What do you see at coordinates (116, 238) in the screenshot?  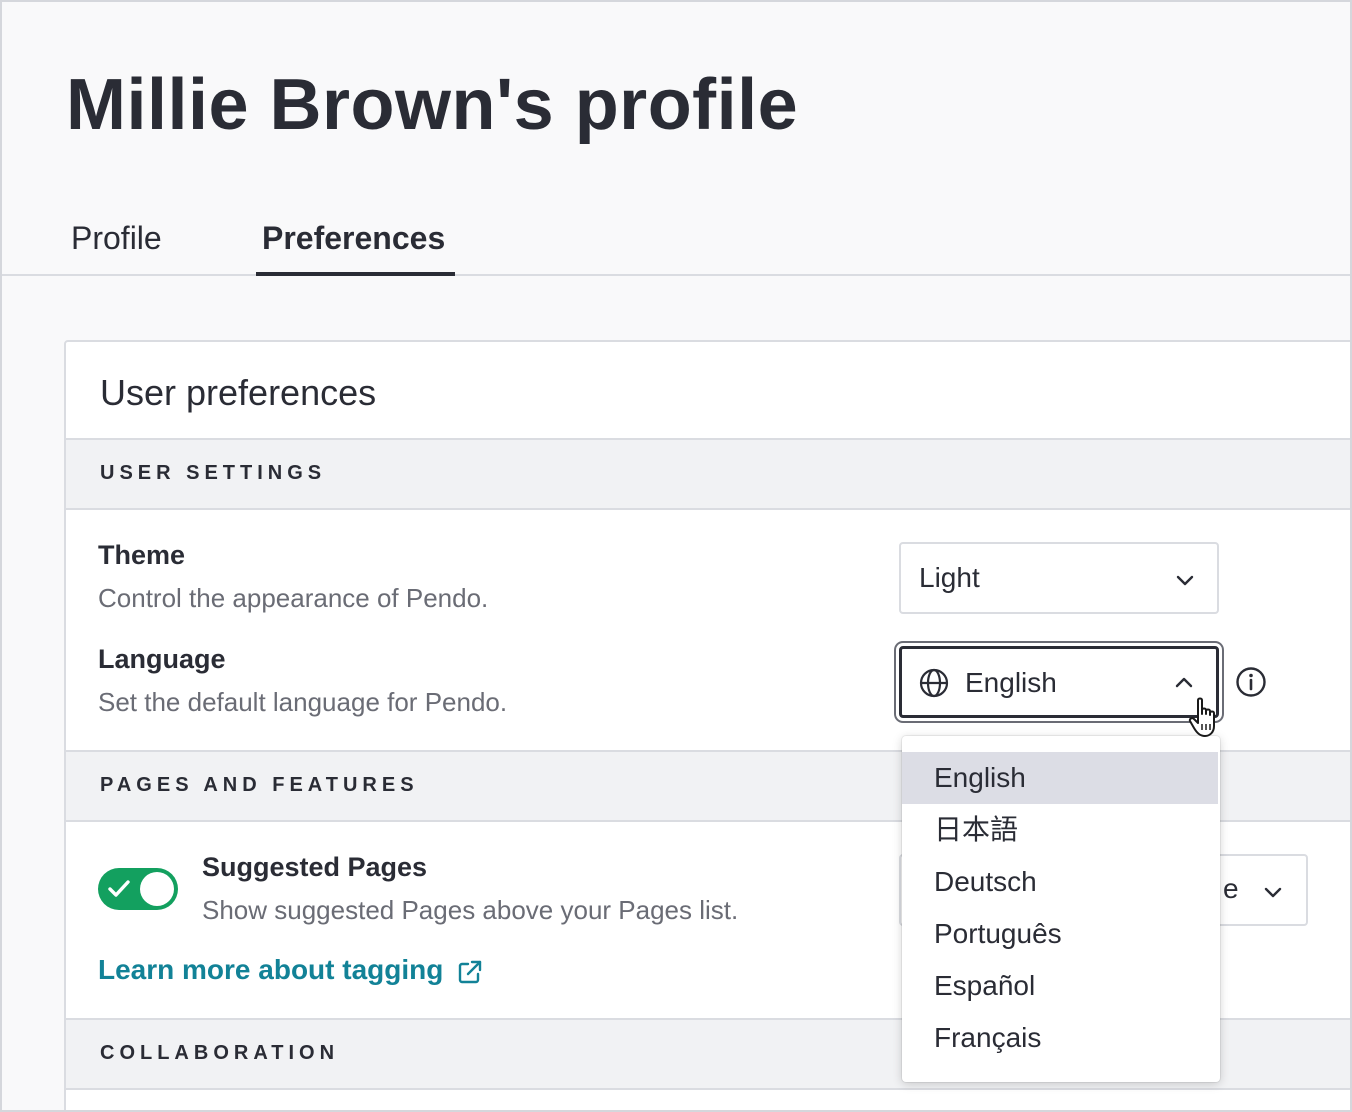 I see `tab-profile: Profile` at bounding box center [116, 238].